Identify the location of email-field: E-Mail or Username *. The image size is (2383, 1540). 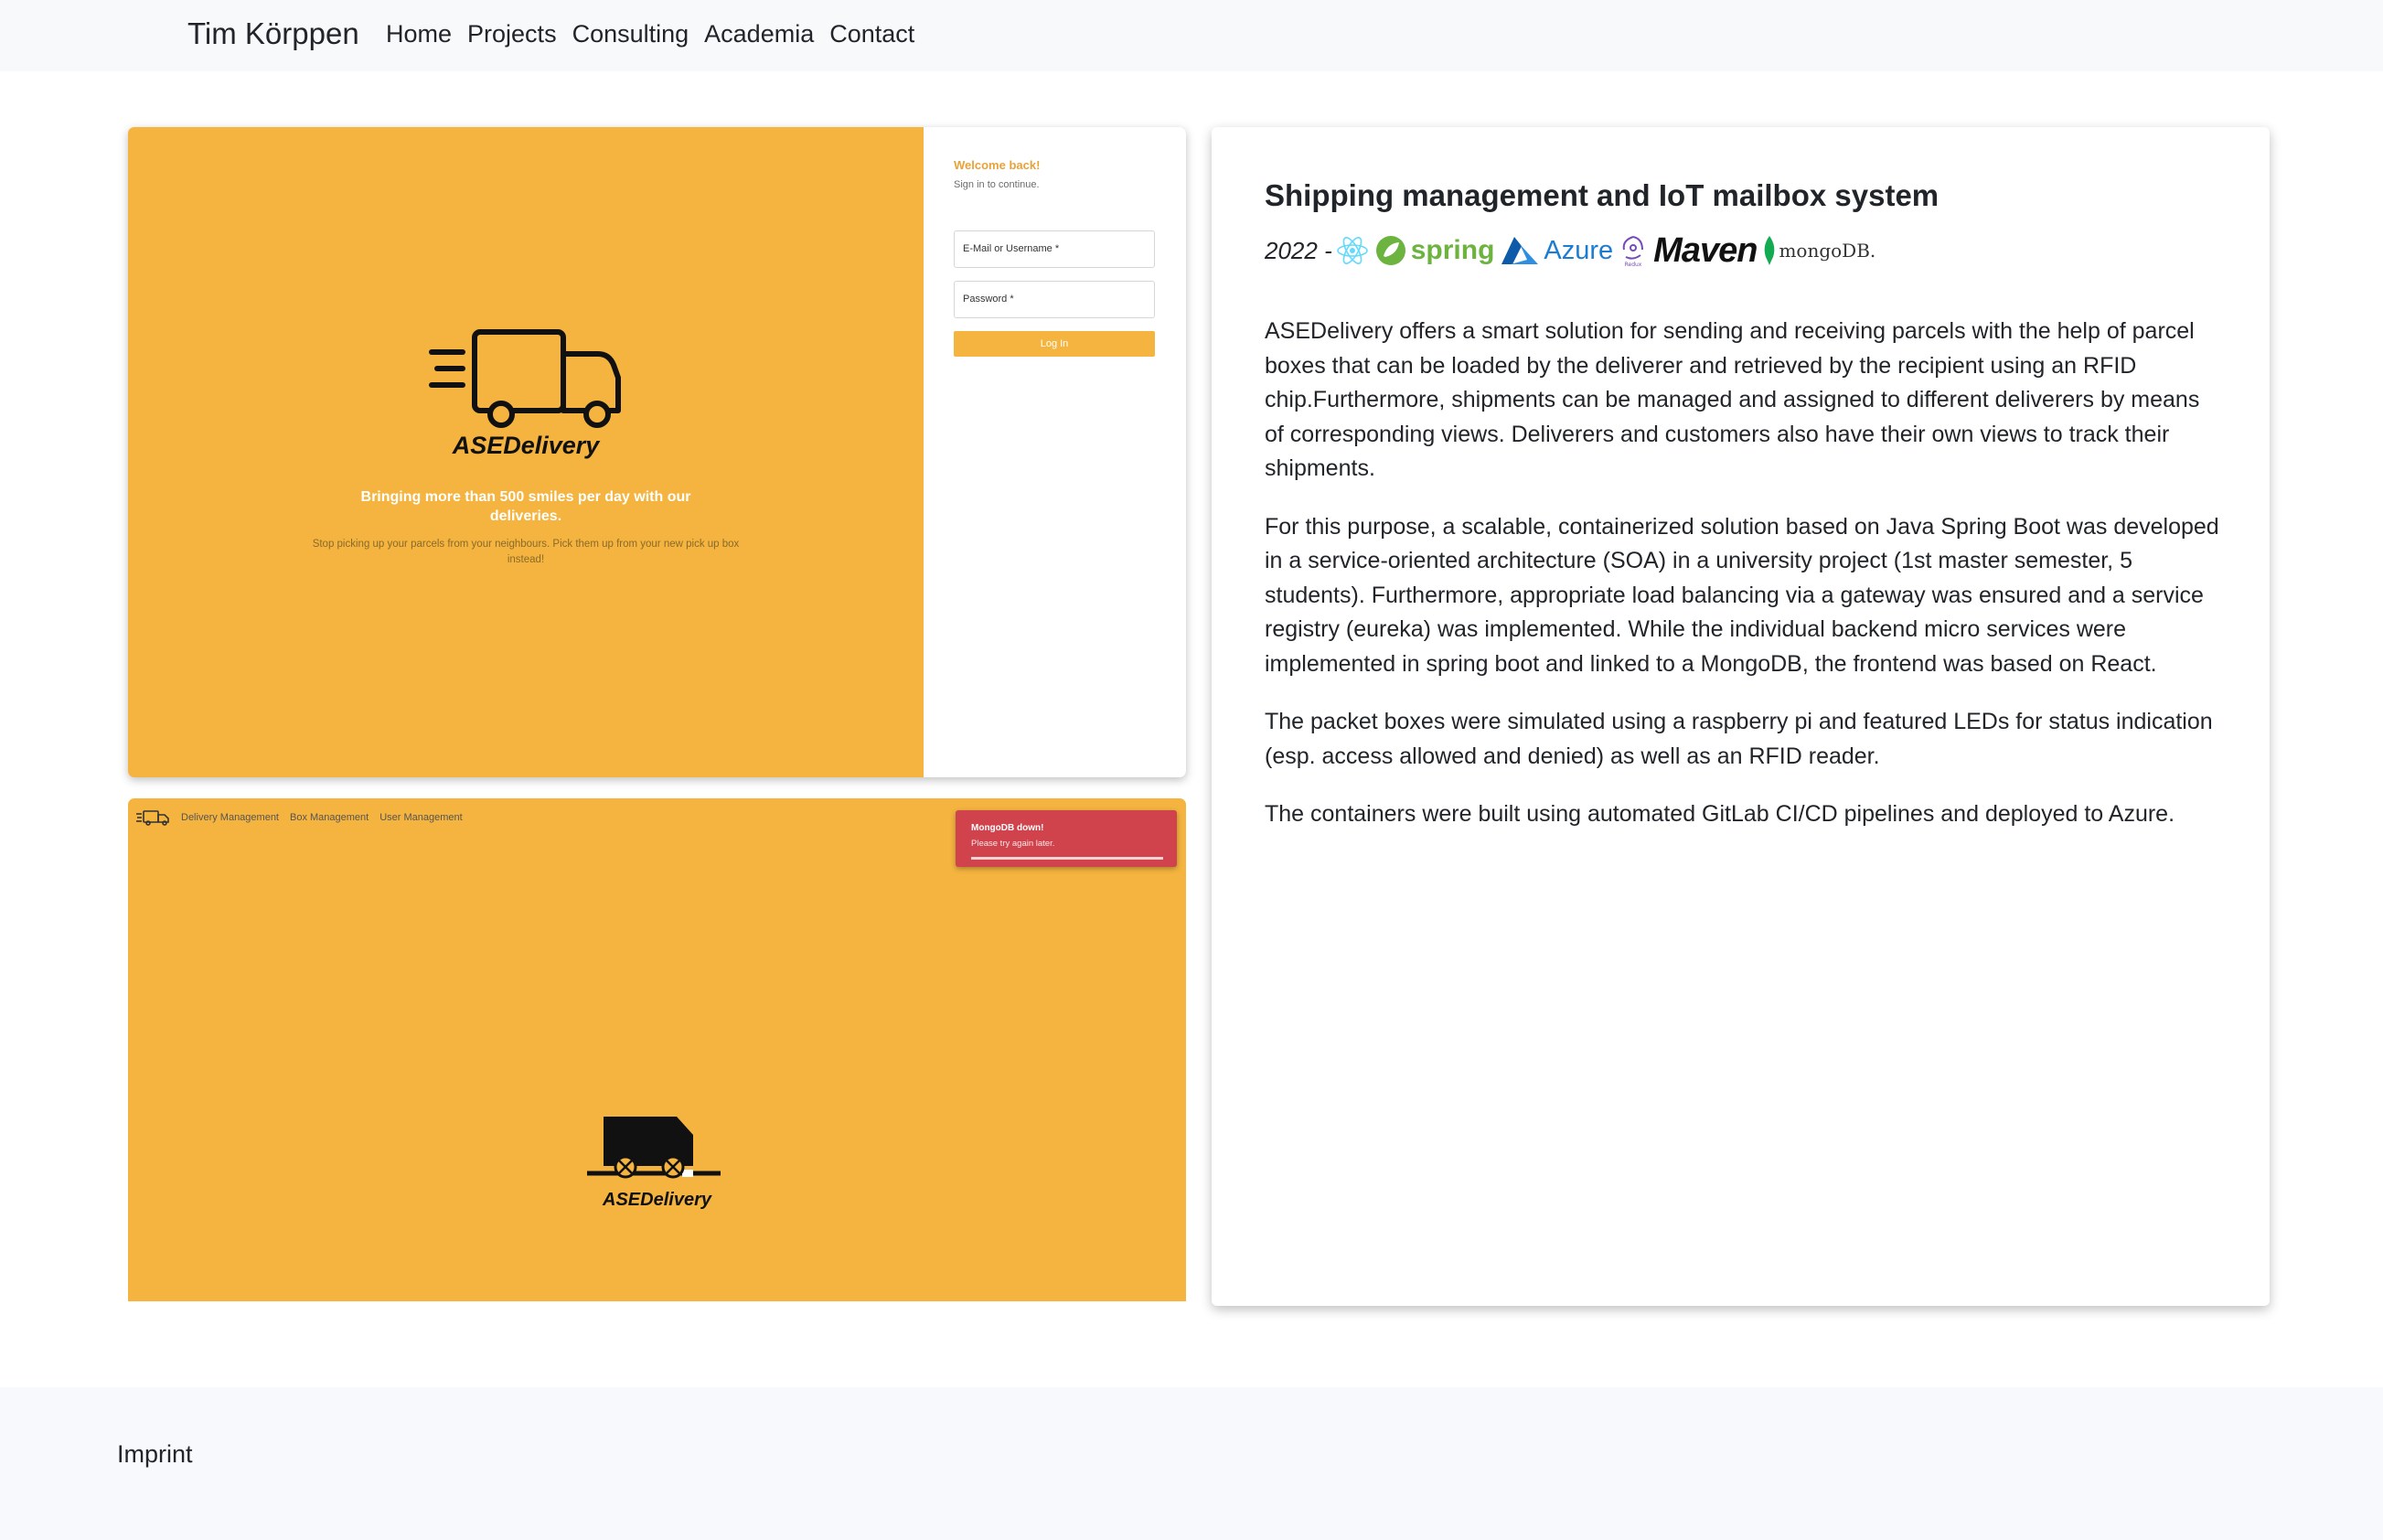
(1054, 249).